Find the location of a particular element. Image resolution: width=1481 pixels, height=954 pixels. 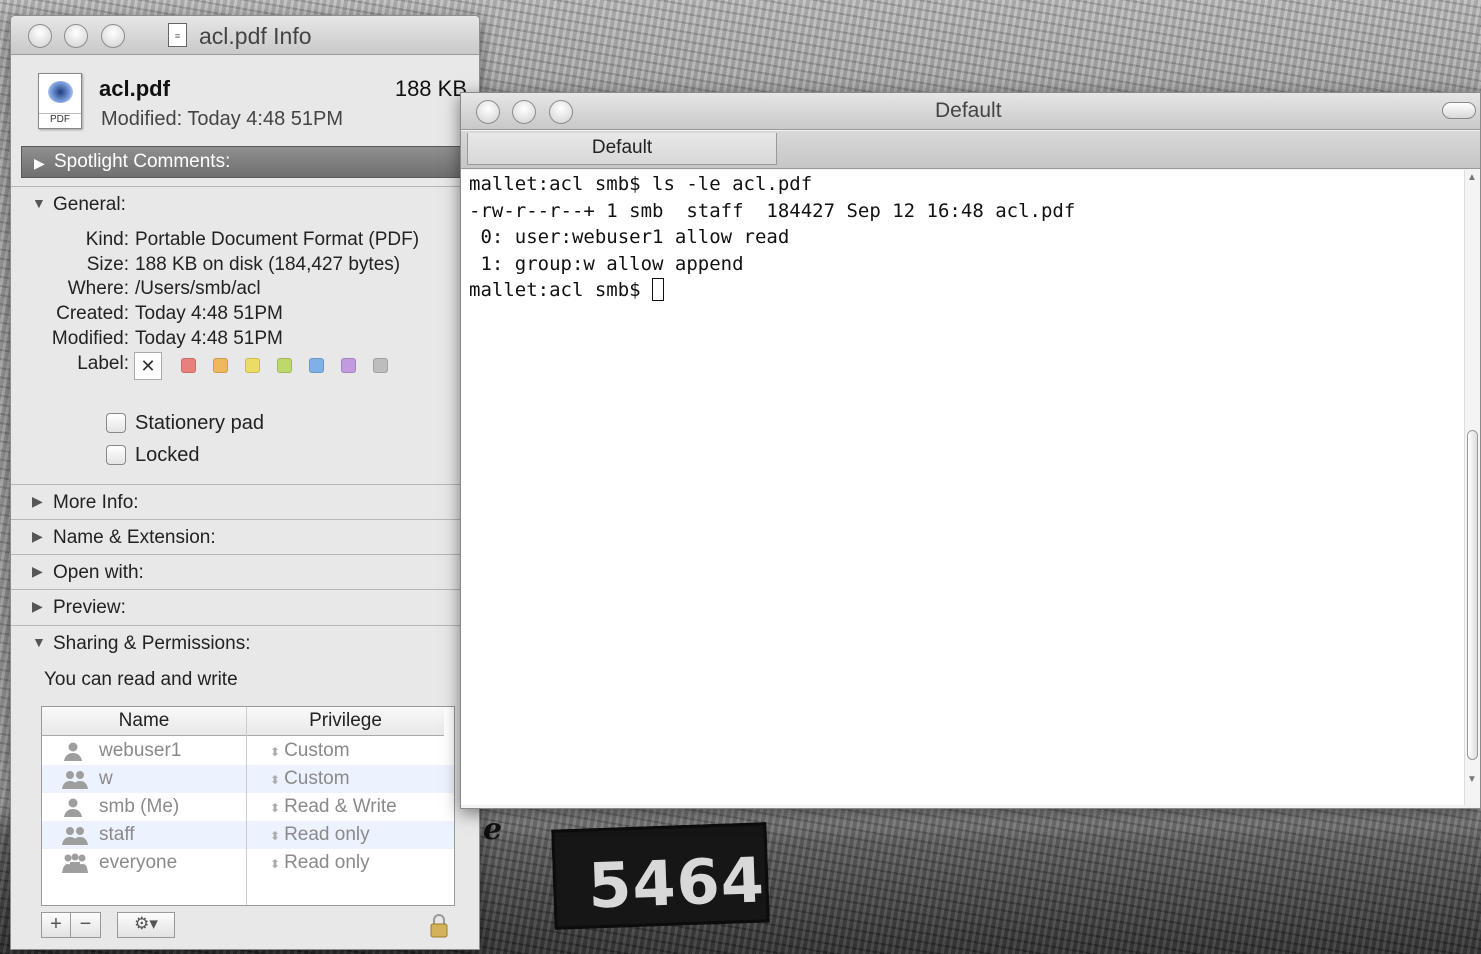

table-row: webuser1 ⬍ Custom is located at coordinates (248, 751).